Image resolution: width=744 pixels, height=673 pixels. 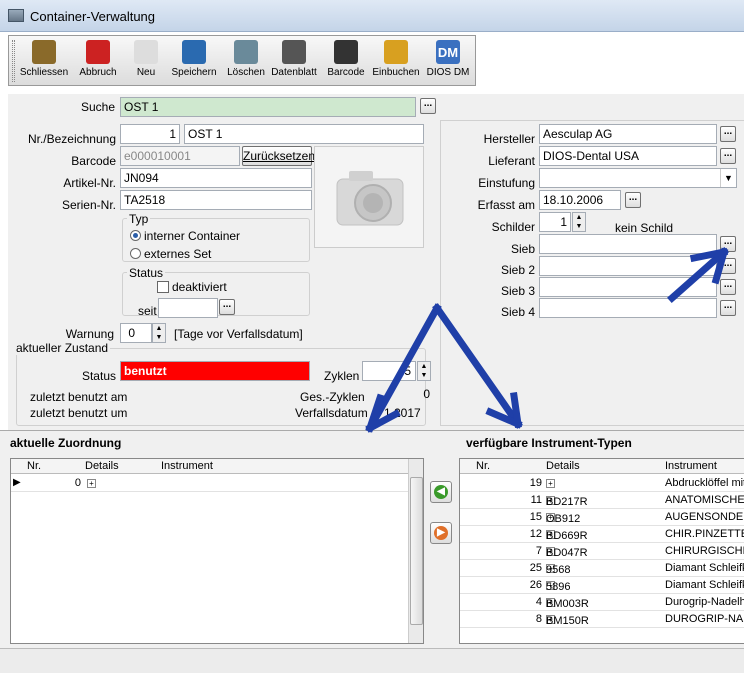 I want to click on schilder-spinner: ▲ ▼, so click(x=579, y=222).